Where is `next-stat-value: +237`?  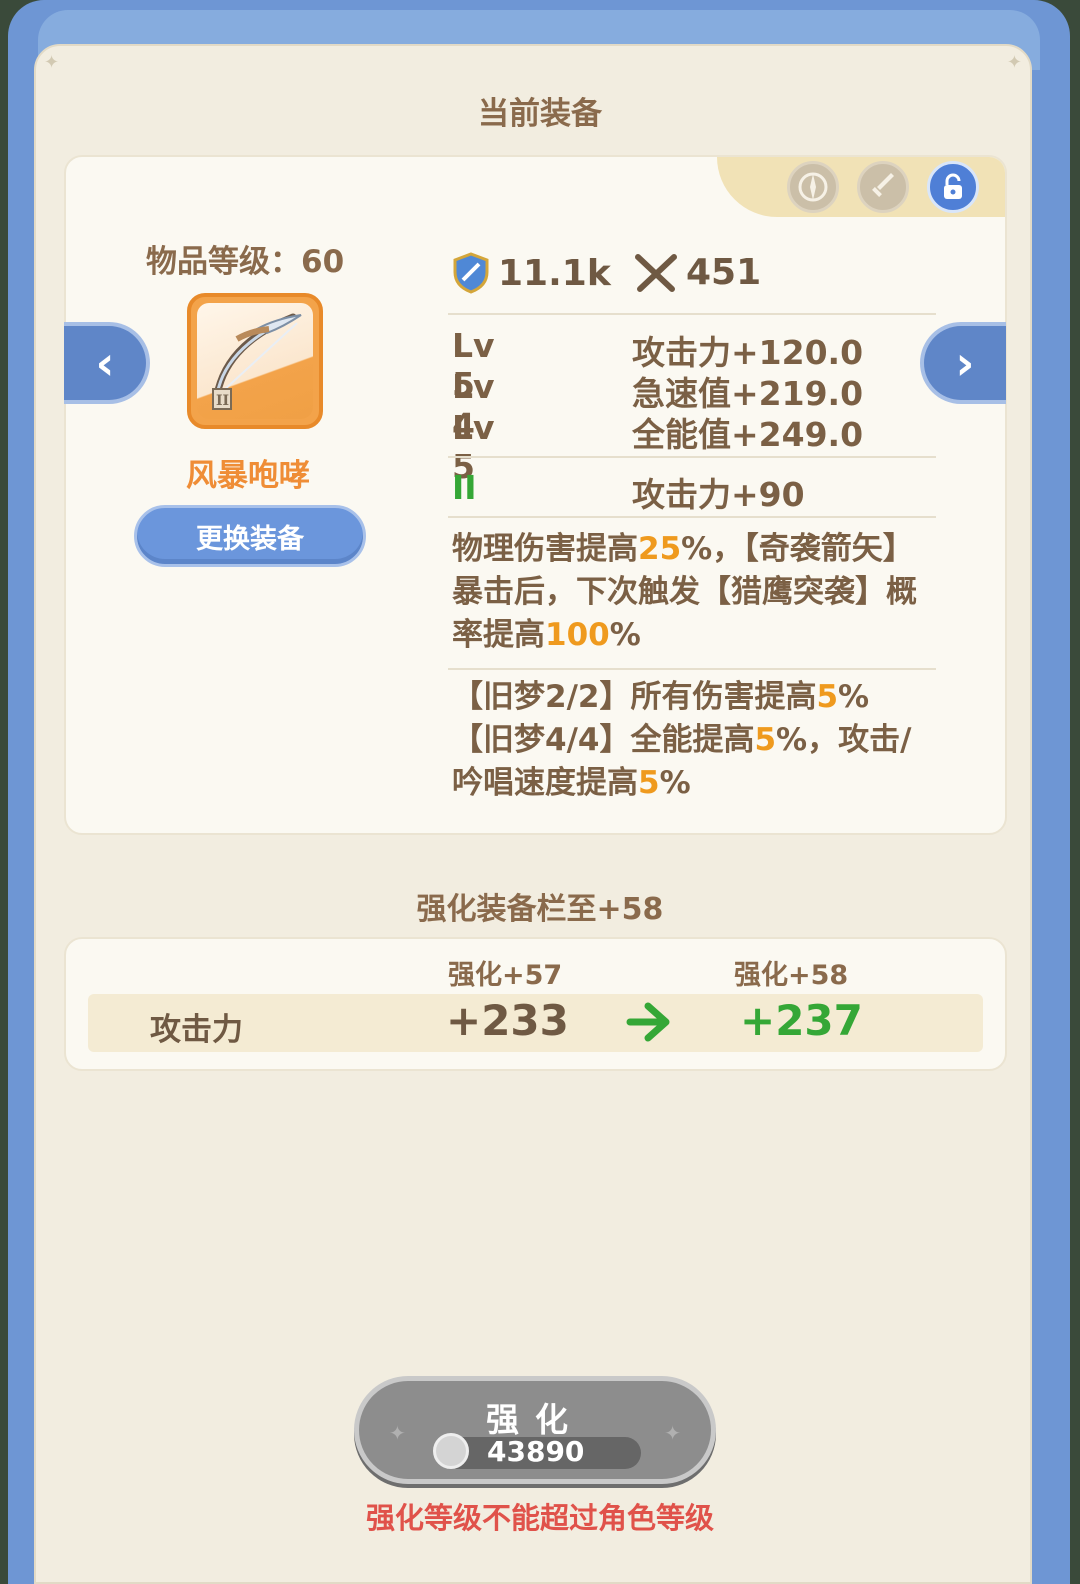
next-stat-value: +237 is located at coordinates (801, 1020).